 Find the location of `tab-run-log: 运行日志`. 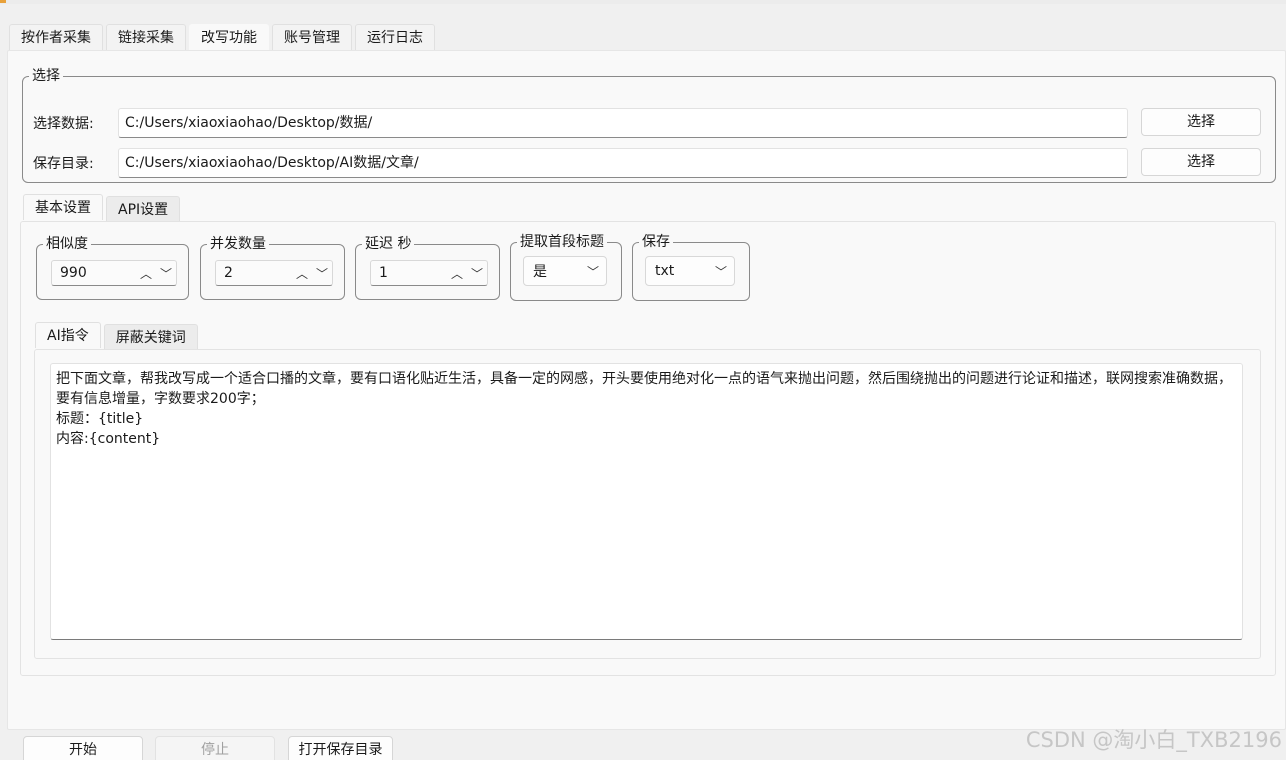

tab-run-log: 运行日志 is located at coordinates (395, 37).